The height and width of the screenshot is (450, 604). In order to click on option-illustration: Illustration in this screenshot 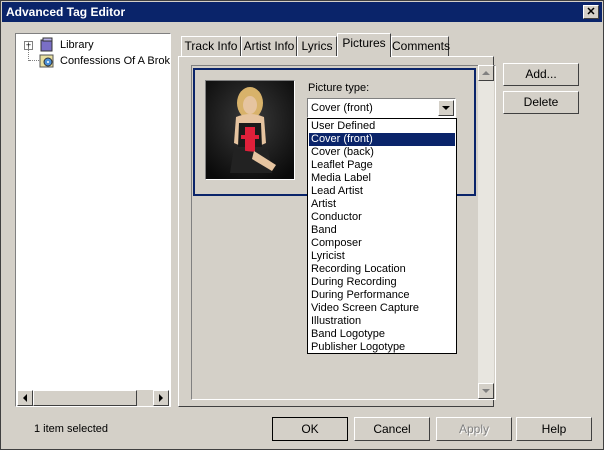, I will do `click(382, 321)`.